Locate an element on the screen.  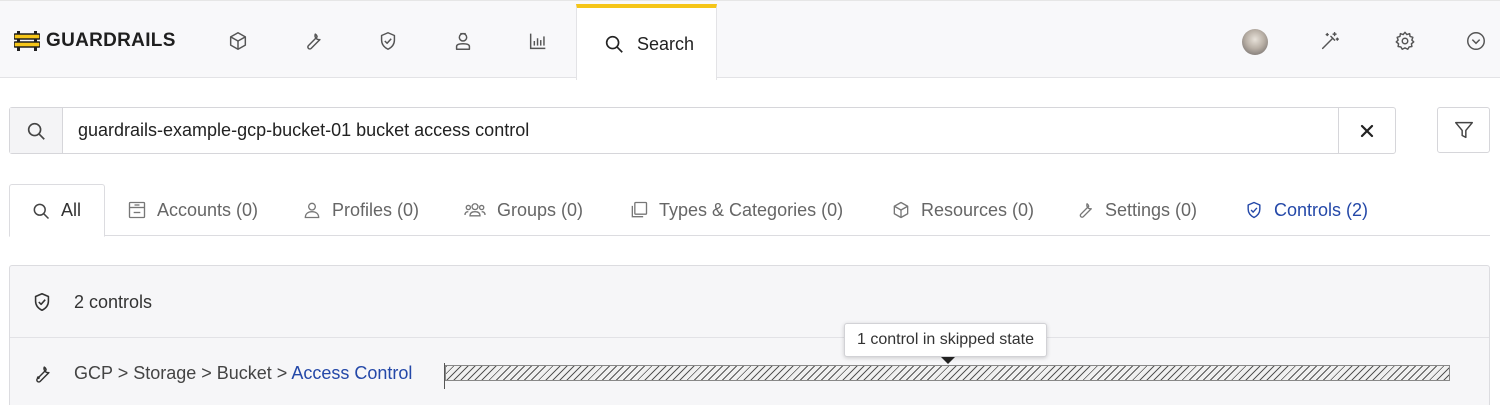
tab-label: Groups (0) is located at coordinates (540, 209).